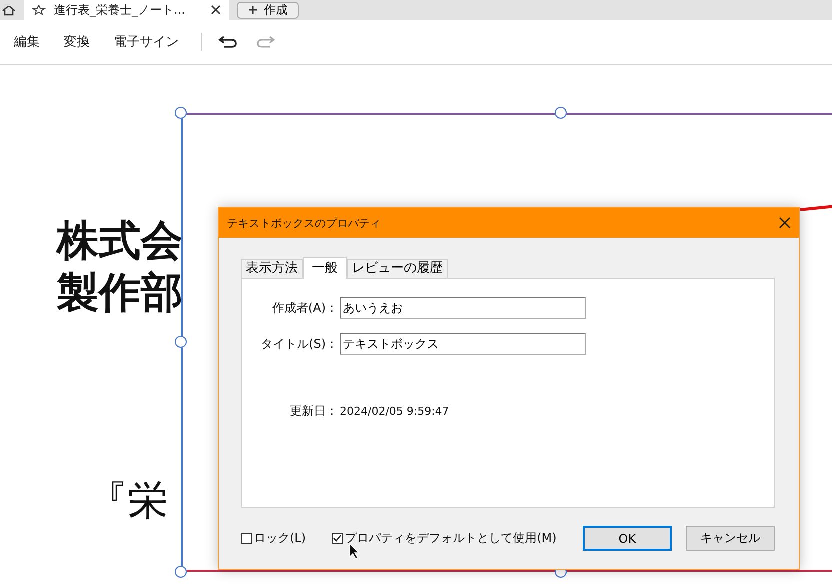 The width and height of the screenshot is (832, 588). What do you see at coordinates (280, 538) in the screenshot?
I see `checkbox-label: ロック(L)` at bounding box center [280, 538].